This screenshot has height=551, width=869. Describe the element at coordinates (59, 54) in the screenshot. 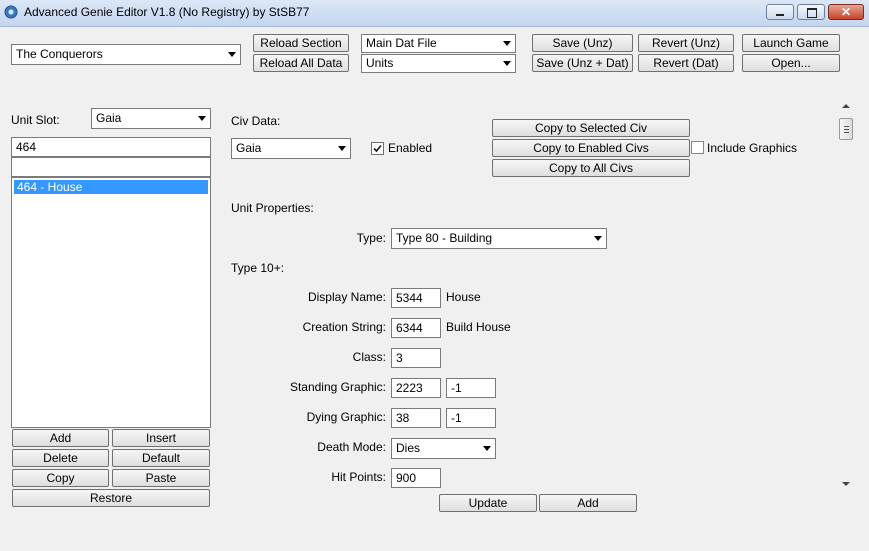

I see `game-version-value: The Conquerors` at that location.